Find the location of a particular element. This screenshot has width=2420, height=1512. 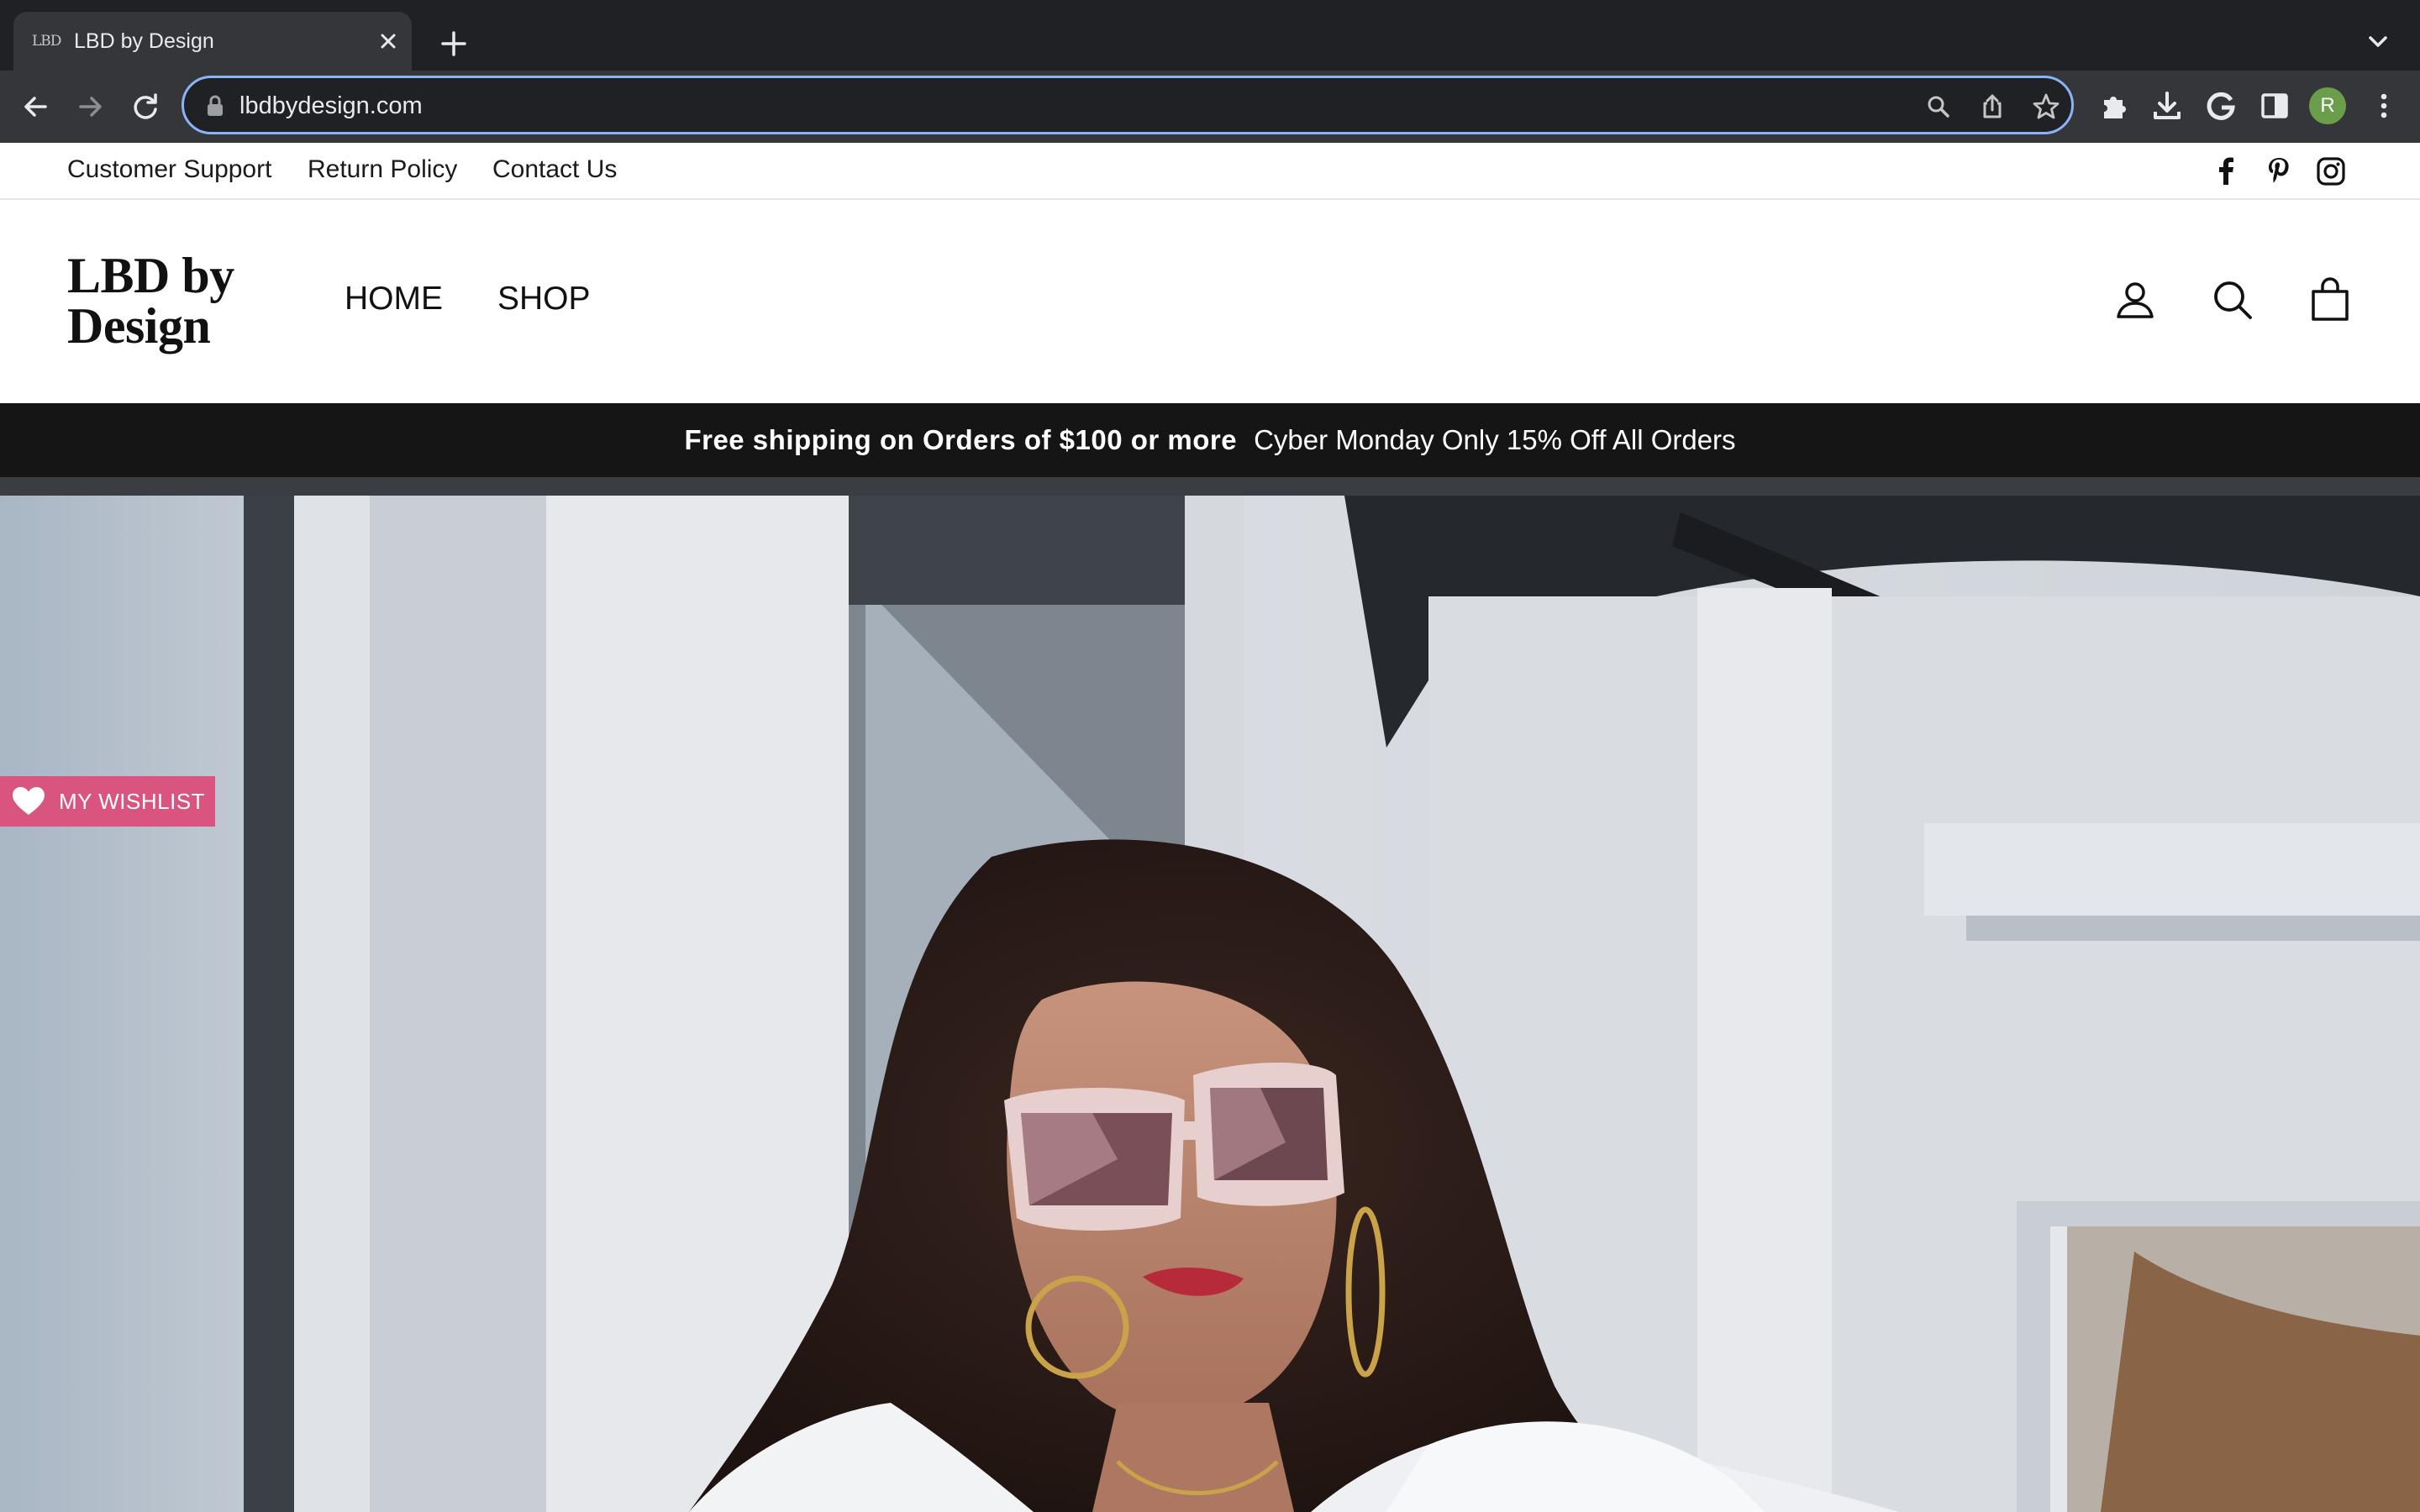

account-icon is located at coordinates (2135, 300).